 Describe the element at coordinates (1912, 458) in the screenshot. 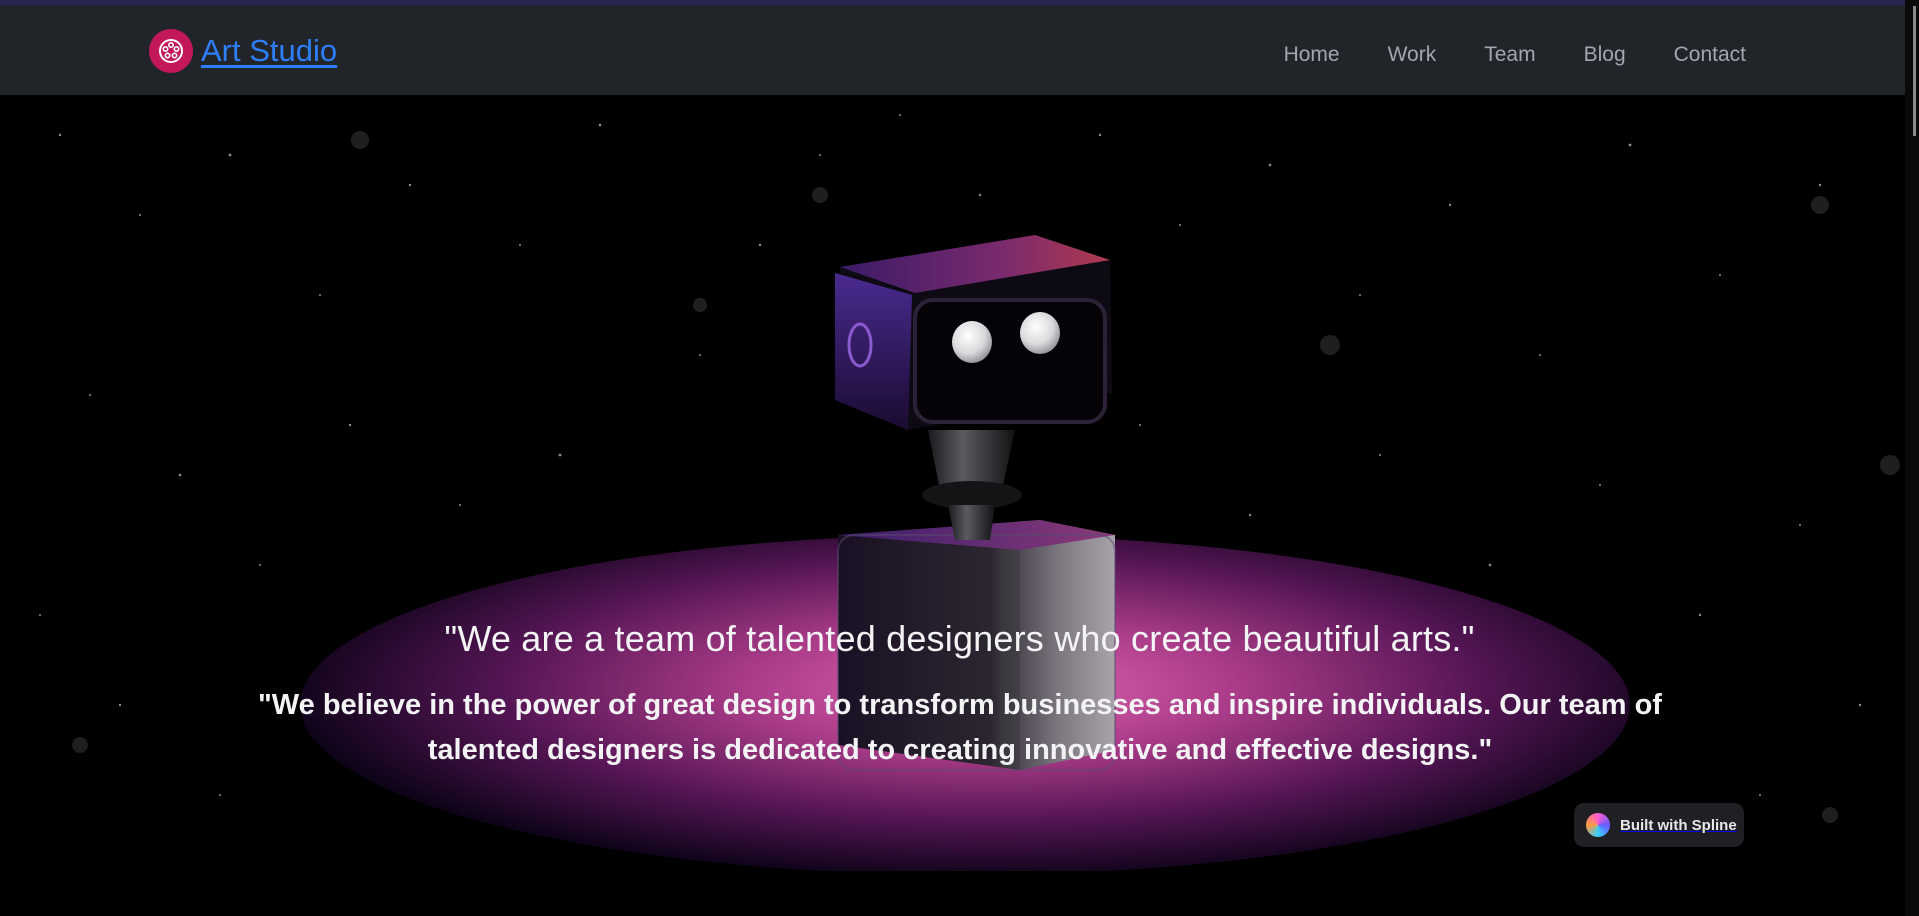

I see `vertical-scrollbar` at that location.